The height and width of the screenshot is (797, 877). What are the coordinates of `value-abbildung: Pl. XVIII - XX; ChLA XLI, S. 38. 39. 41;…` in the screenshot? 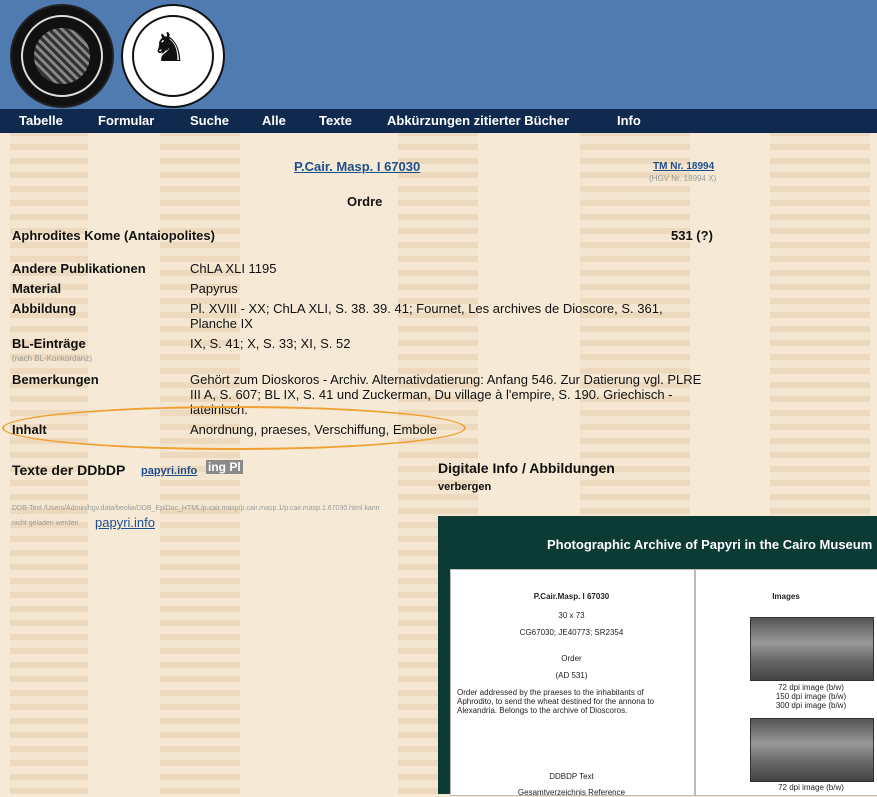 It's located at (426, 316).